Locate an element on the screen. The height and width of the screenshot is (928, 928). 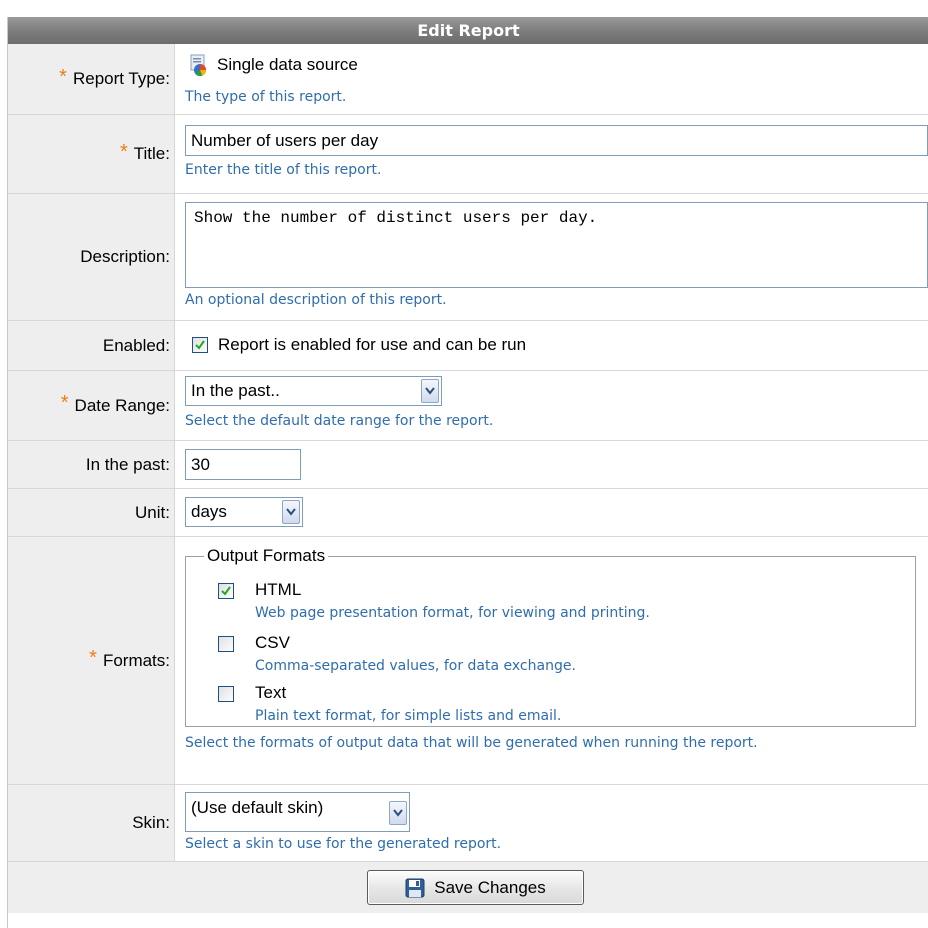
format-name-html: HTML is located at coordinates (278, 590).